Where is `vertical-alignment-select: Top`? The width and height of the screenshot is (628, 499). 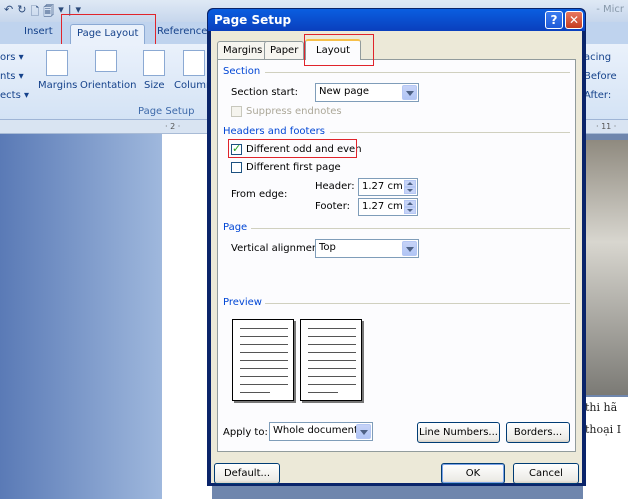 vertical-alignment-select: Top is located at coordinates (367, 248).